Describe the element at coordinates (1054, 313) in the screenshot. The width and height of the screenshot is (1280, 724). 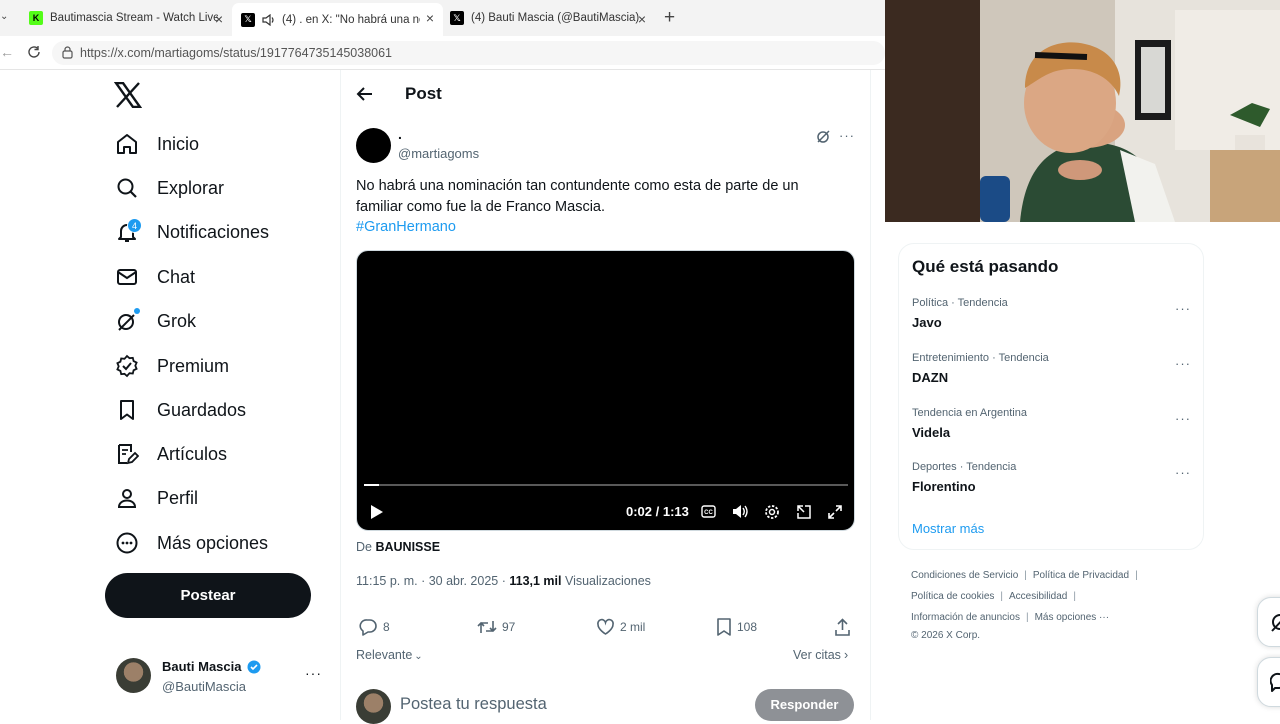
I see `trend-item: Política · Tendencia Javo ···` at that location.